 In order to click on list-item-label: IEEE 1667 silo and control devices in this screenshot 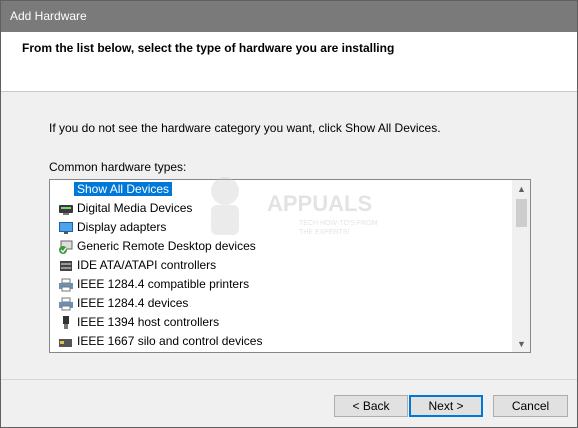, I will do `click(170, 341)`.